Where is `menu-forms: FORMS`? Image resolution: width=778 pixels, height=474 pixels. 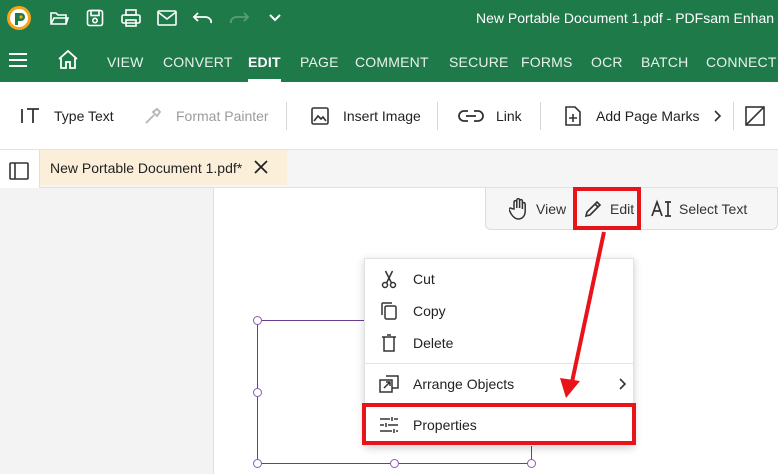
menu-forms: FORMS is located at coordinates (547, 59).